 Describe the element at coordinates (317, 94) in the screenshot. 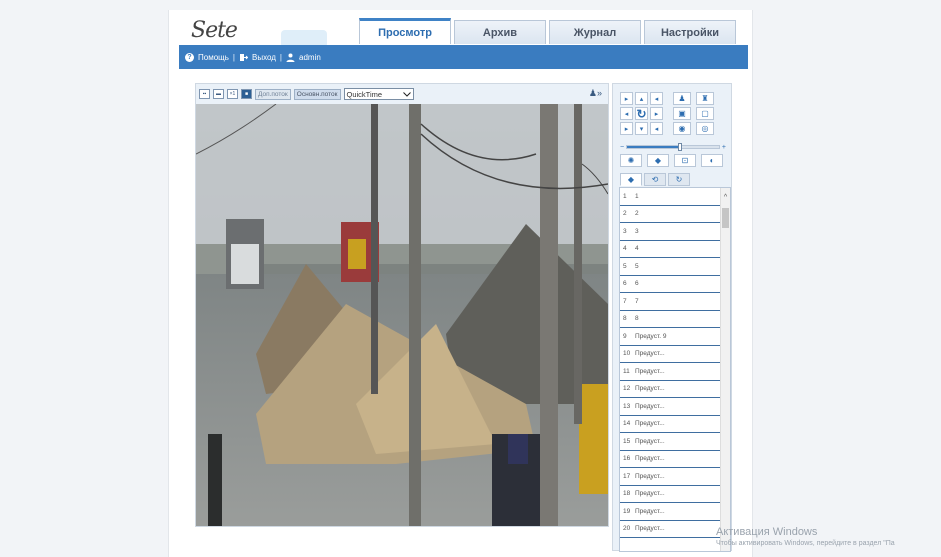

I see `main-stream-button: Основн.поток` at that location.